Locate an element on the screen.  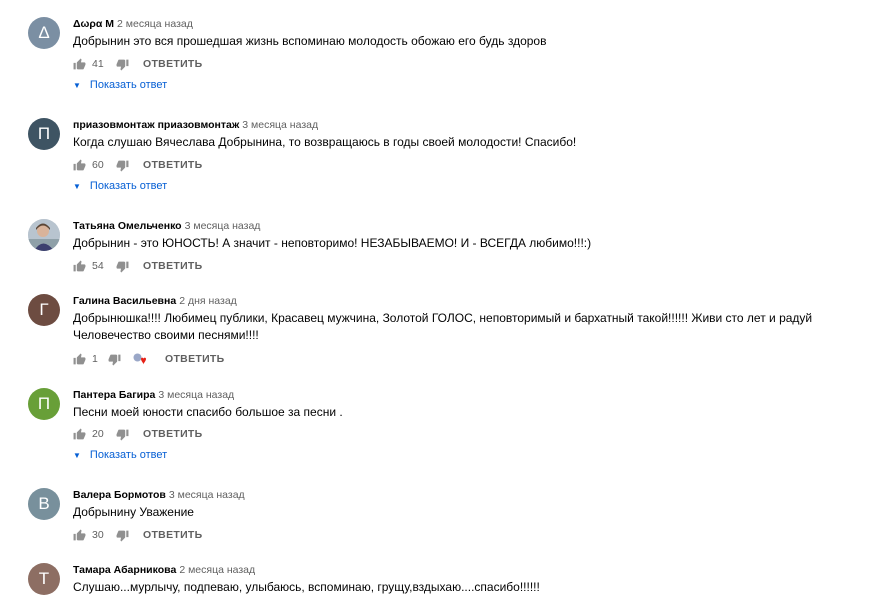
avatar is located at coordinates (44, 235).